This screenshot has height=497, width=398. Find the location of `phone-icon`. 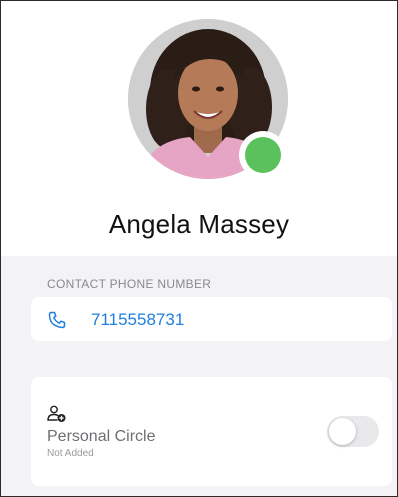

phone-icon is located at coordinates (57, 320).